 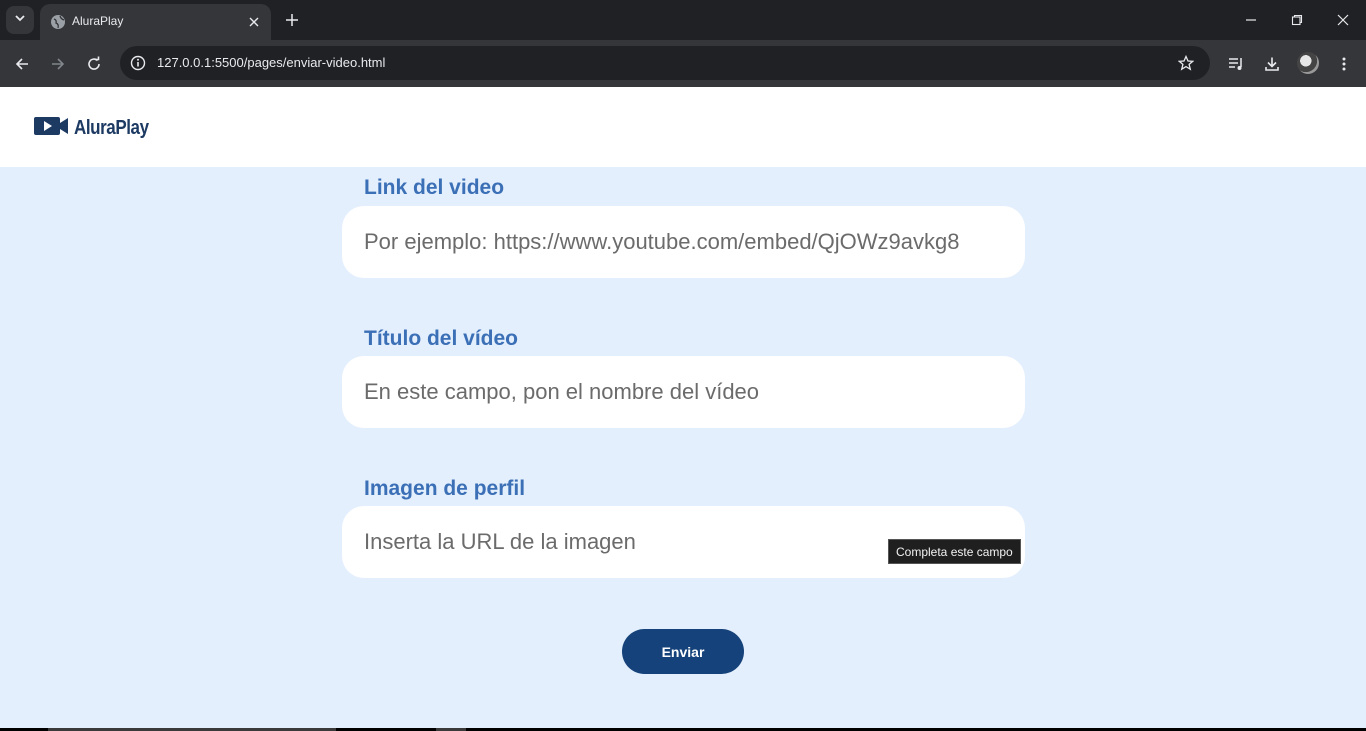 What do you see at coordinates (1186, 63) in the screenshot?
I see `bookmark-star-icon` at bounding box center [1186, 63].